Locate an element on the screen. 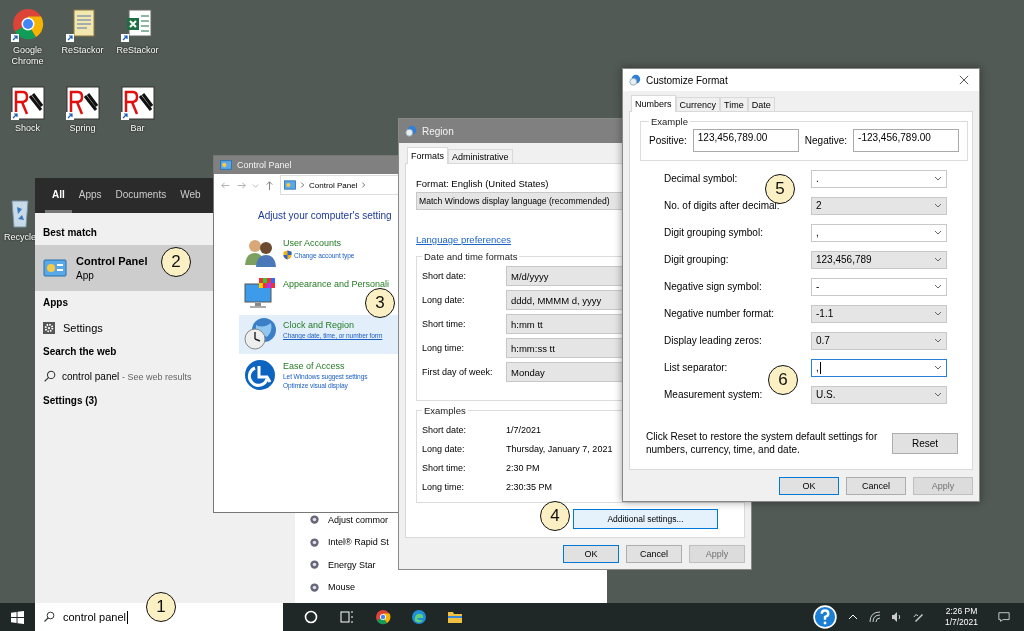  tab: Numbers is located at coordinates (653, 103).